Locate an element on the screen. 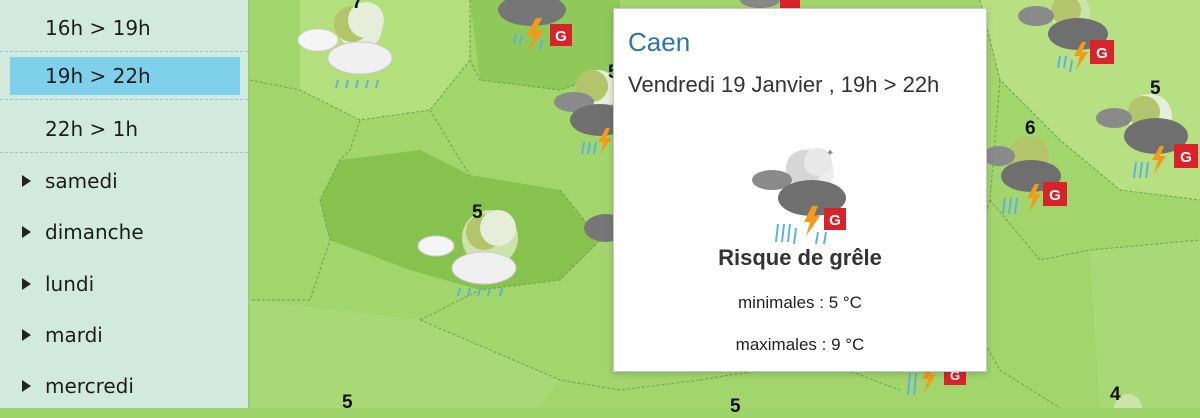 The width and height of the screenshot is (1200, 418). time-slot-label: 16h > 19h is located at coordinates (98, 28).